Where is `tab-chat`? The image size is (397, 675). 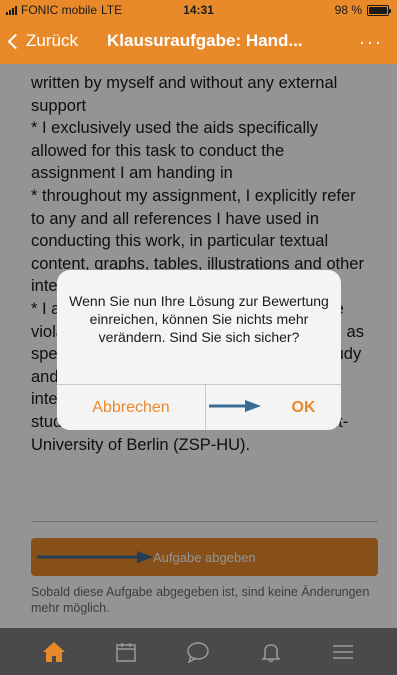
tab-chat is located at coordinates (198, 652).